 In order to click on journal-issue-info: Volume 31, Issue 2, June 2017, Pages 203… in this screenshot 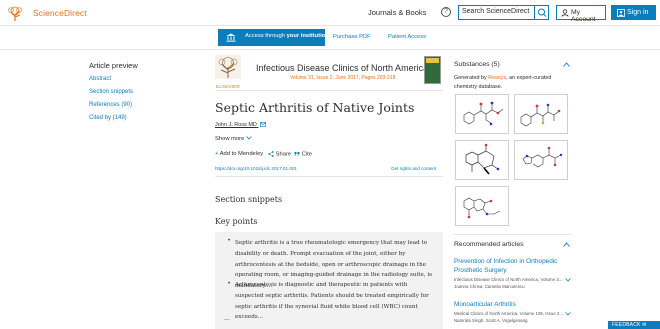, I will do `click(342, 78)`.